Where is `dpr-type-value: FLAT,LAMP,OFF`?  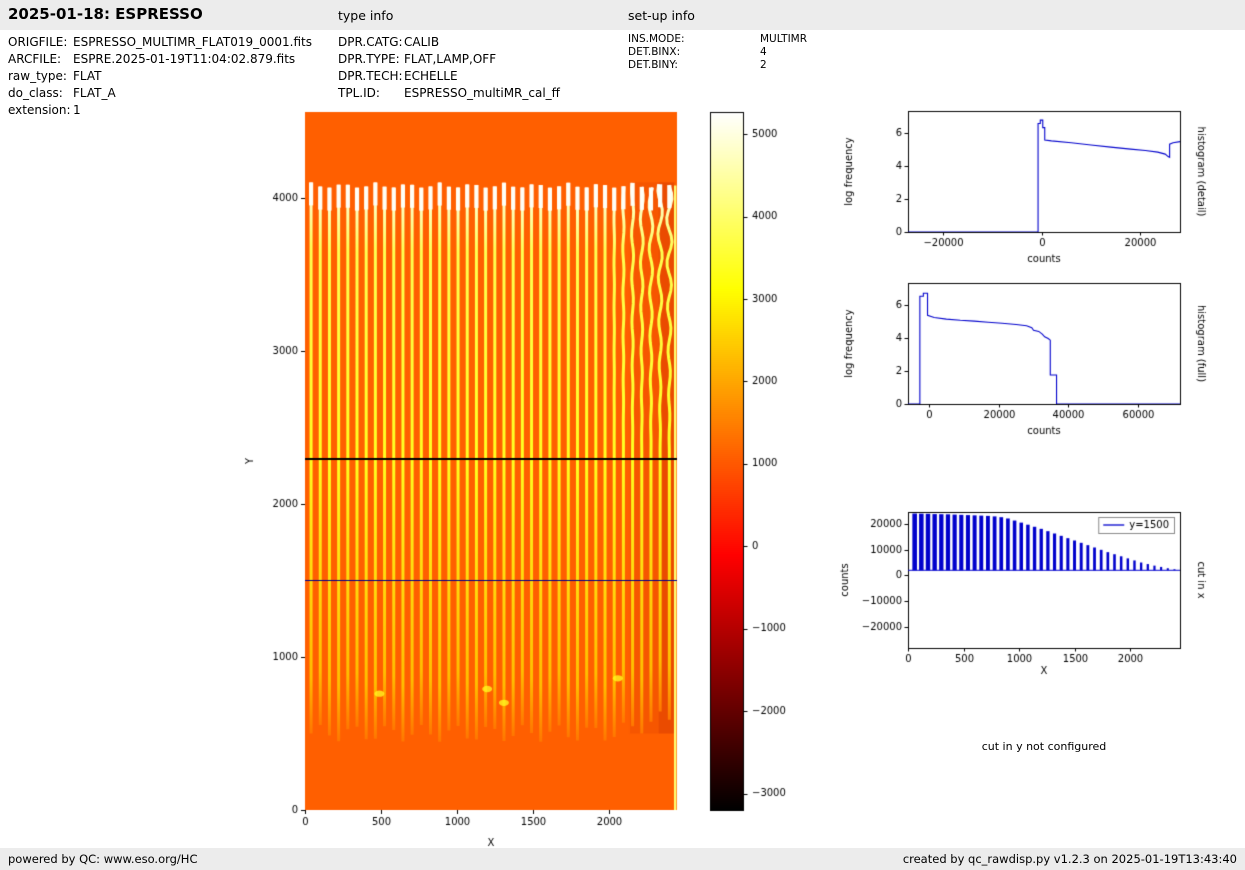
dpr-type-value: FLAT,LAMP,OFF is located at coordinates (450, 59).